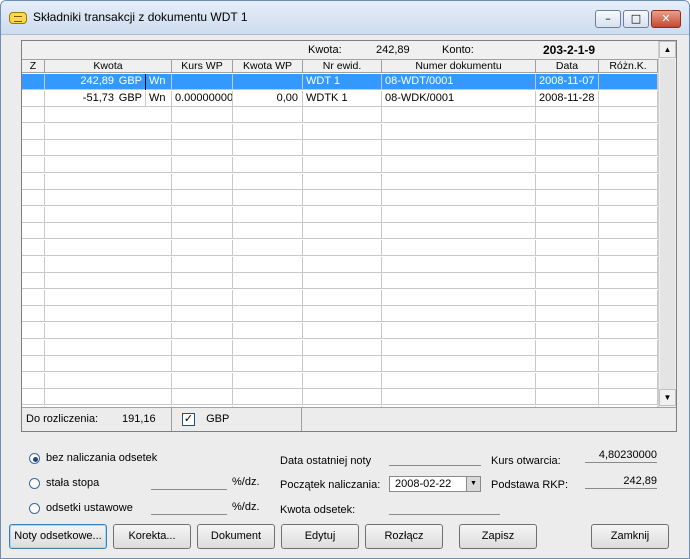 Image resolution: width=690 pixels, height=559 pixels. What do you see at coordinates (342, 66) in the screenshot?
I see `column-header-nr-ewid: Nr ewid.` at bounding box center [342, 66].